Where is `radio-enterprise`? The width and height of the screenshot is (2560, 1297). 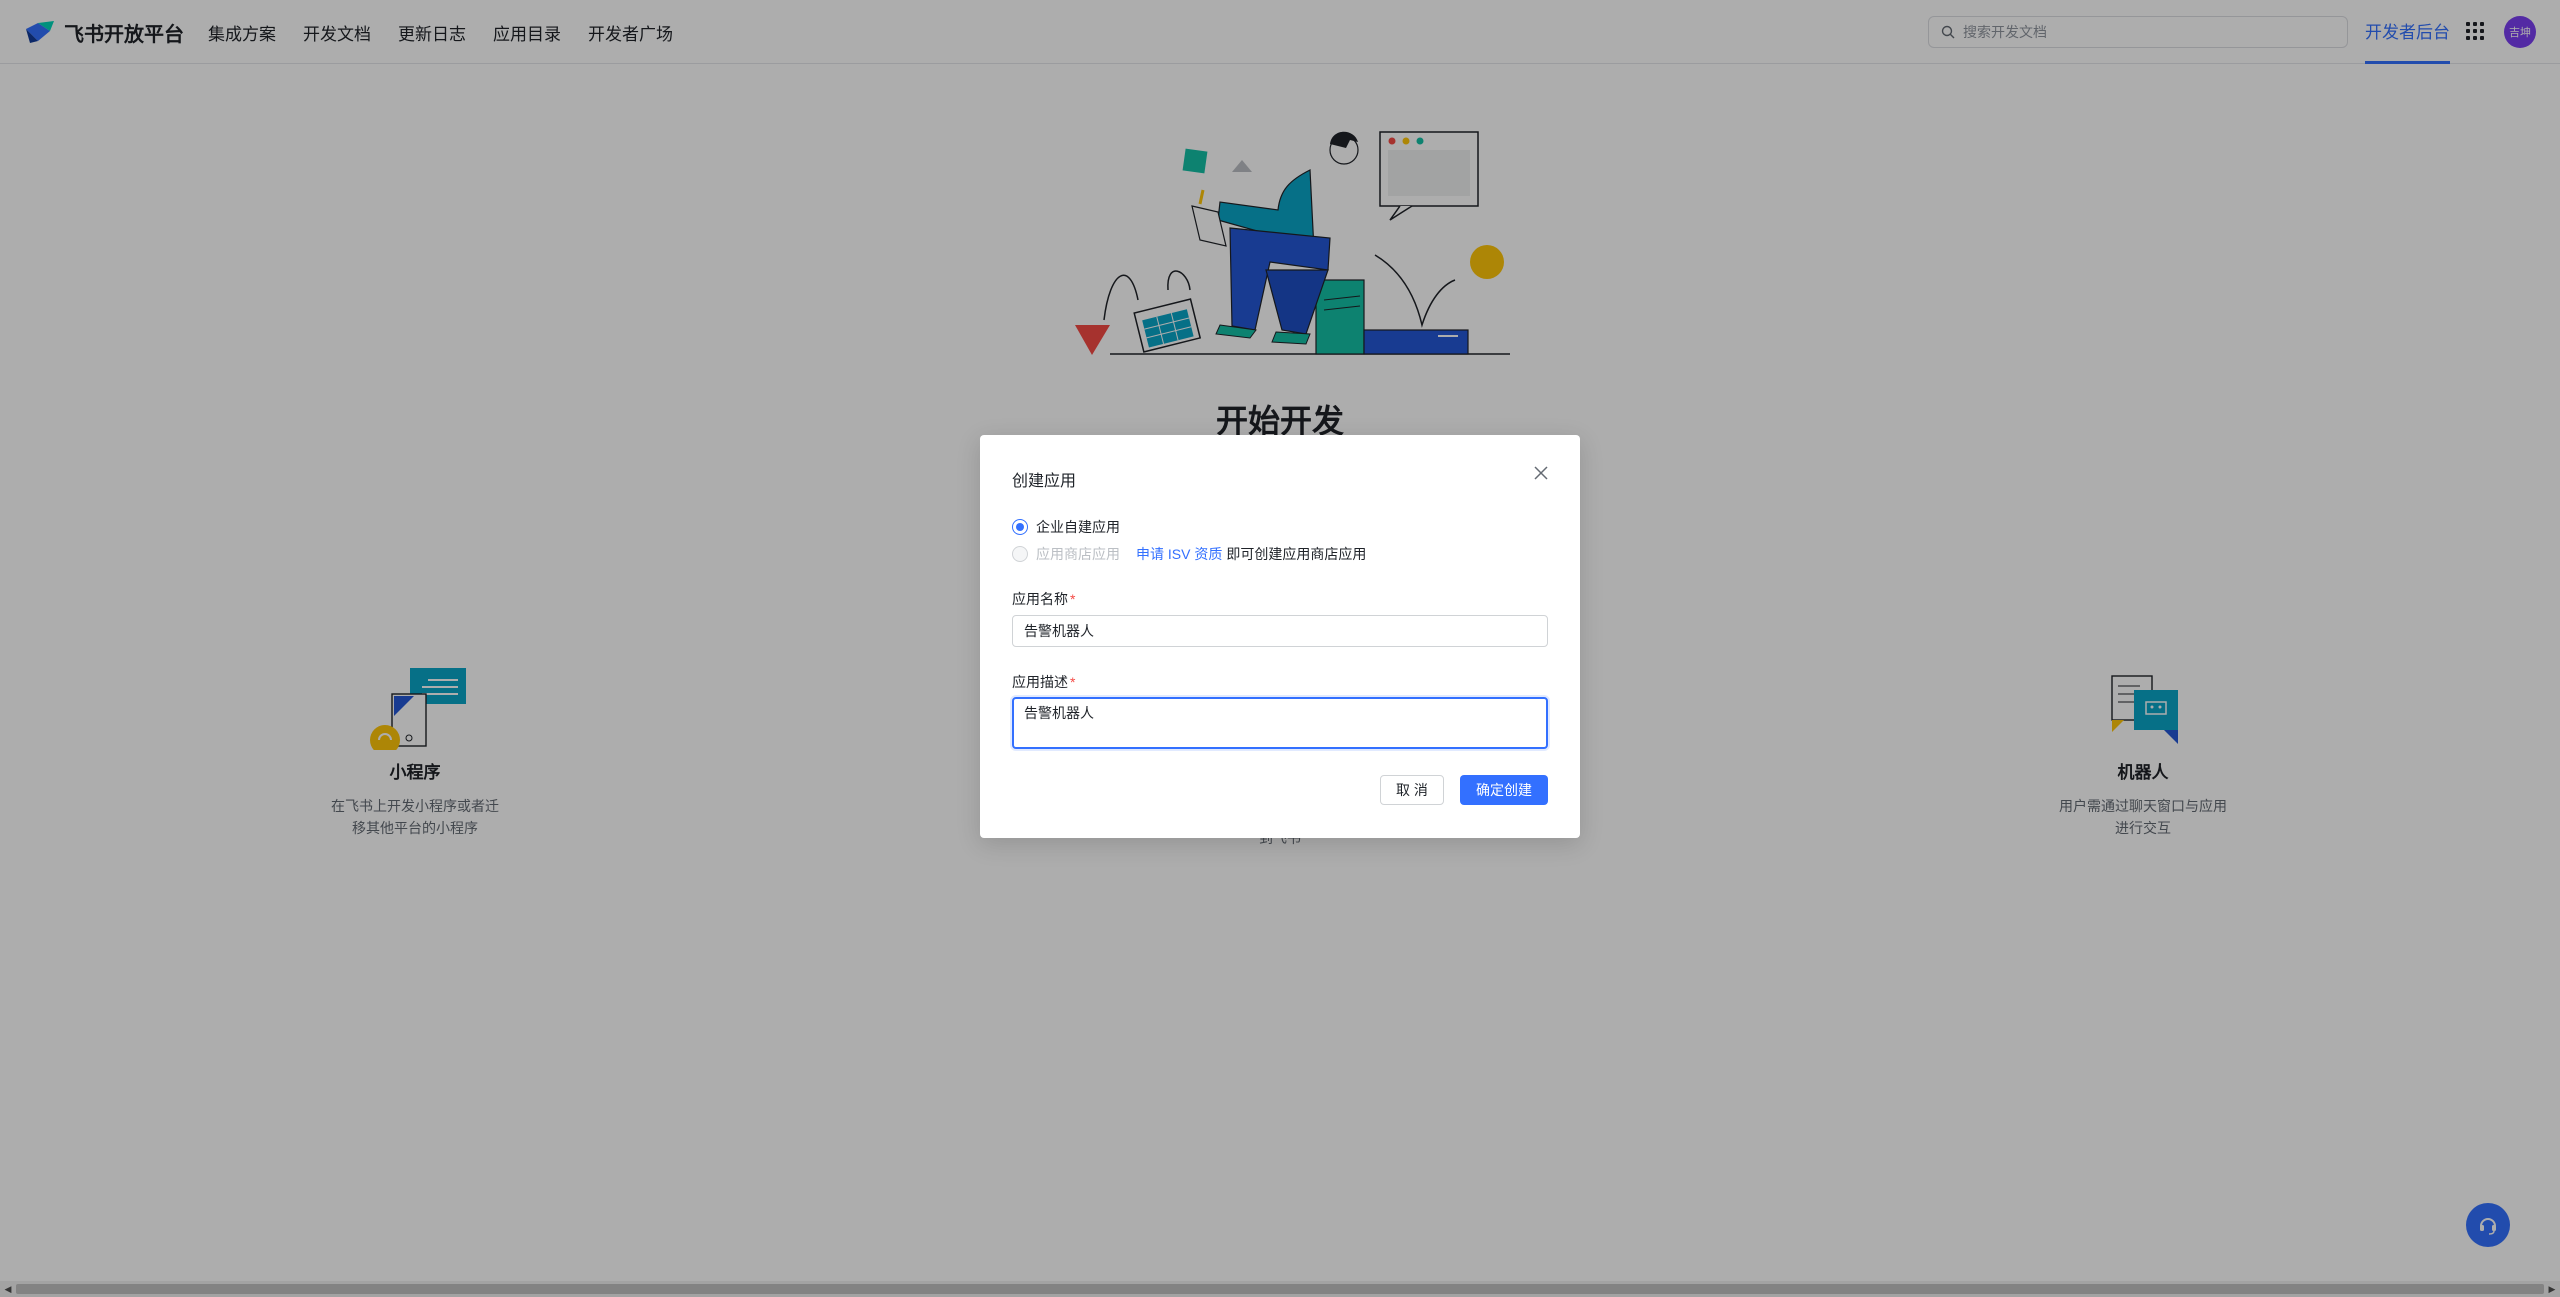 radio-enterprise is located at coordinates (1020, 527).